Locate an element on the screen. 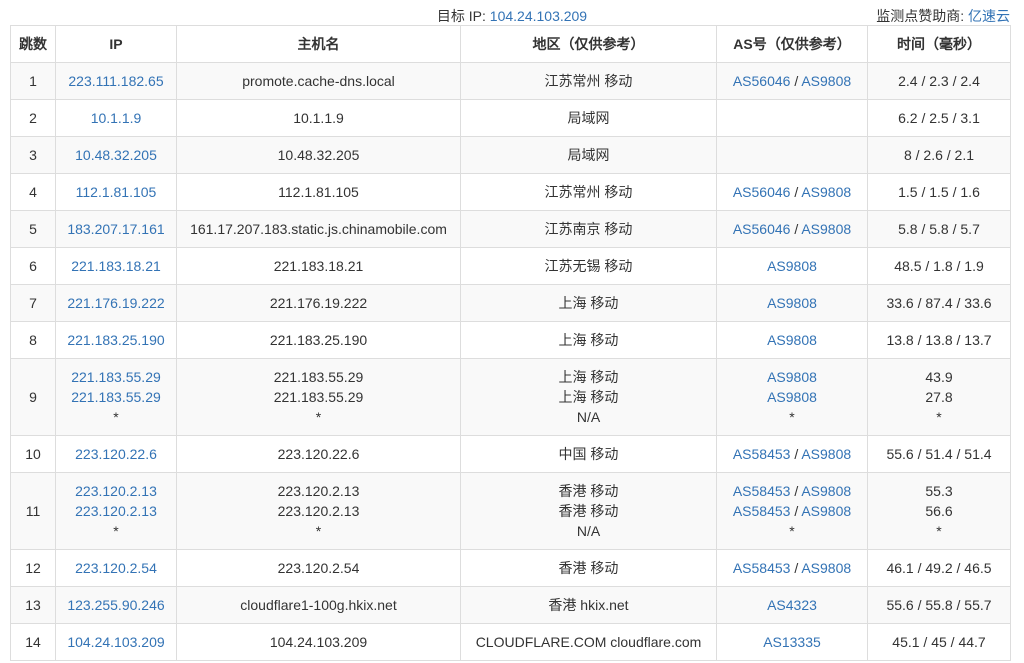 This screenshot has width=1024, height=663. ip-link: 221.176.19.222 is located at coordinates (116, 303).